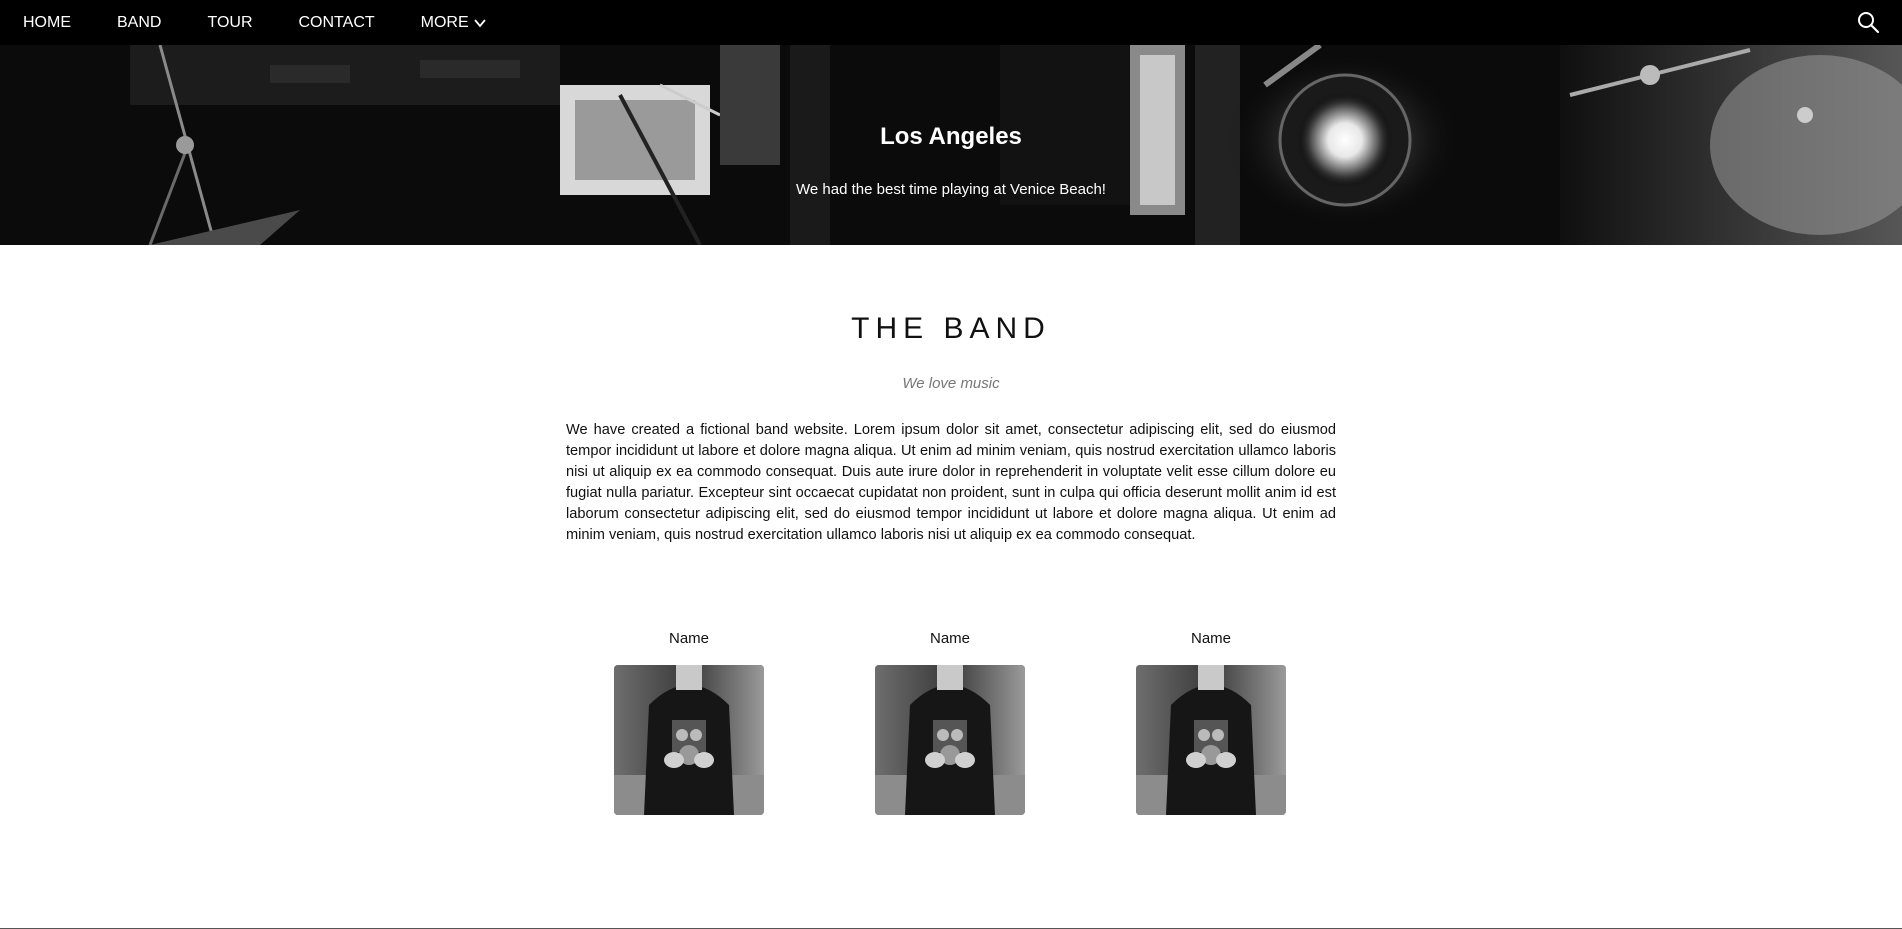 This screenshot has height=929, width=1902. Describe the element at coordinates (951, 136) in the screenshot. I see `hero-title: Los Angeles` at that location.